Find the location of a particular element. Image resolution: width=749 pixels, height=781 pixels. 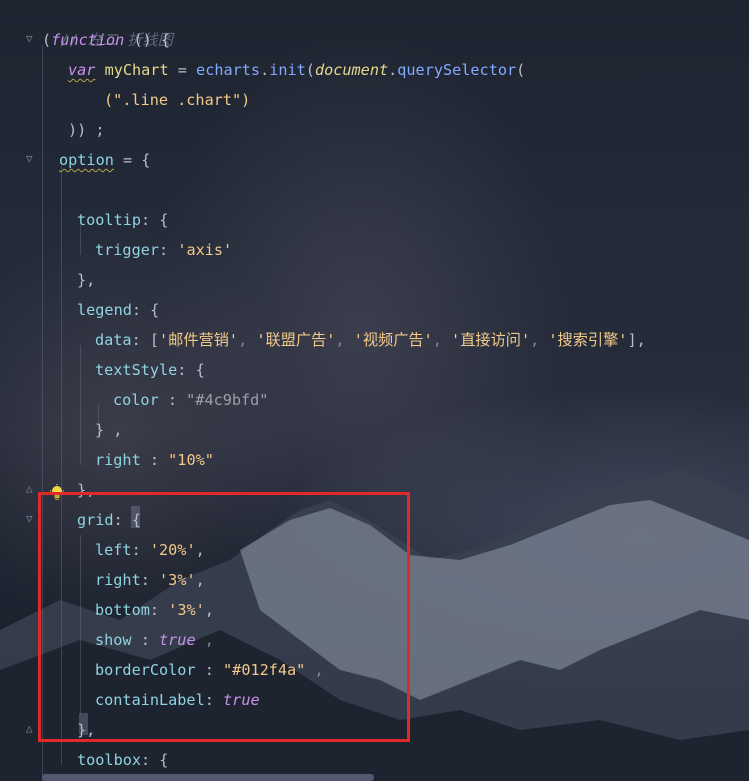

punctuation: } , is located at coordinates (109, 430).